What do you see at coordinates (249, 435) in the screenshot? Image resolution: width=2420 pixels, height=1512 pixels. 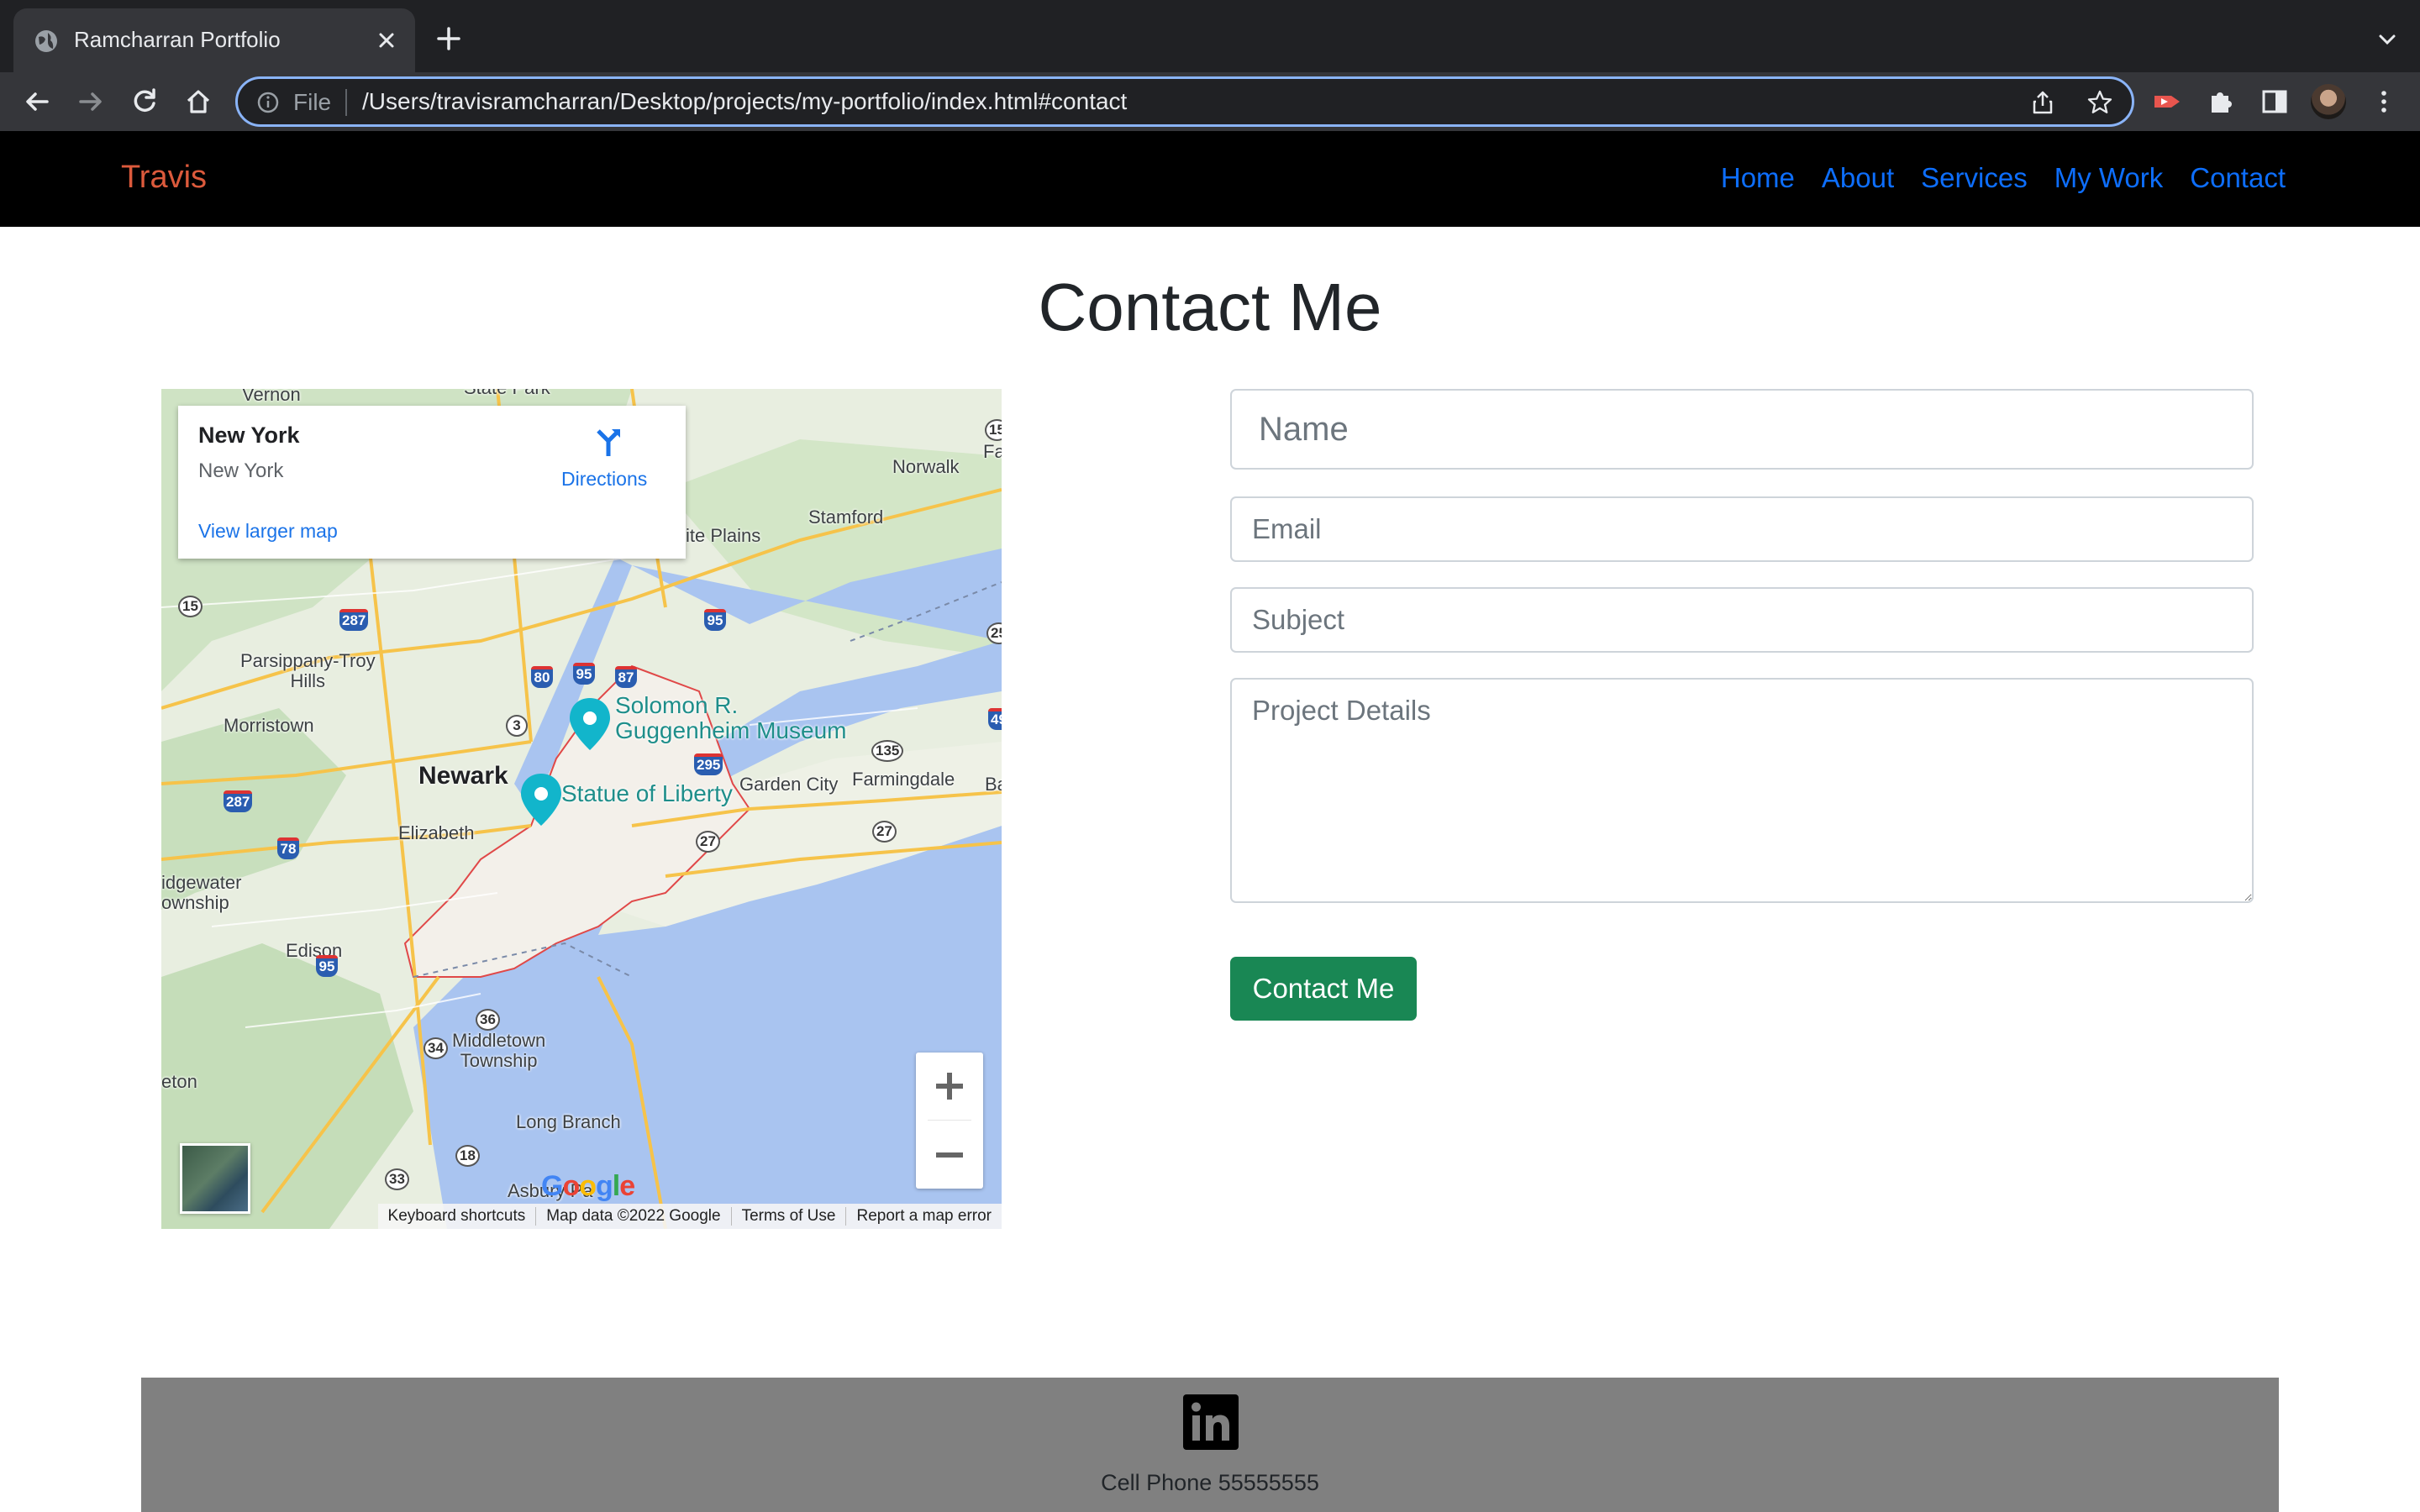 I see `place-name: New York` at bounding box center [249, 435].